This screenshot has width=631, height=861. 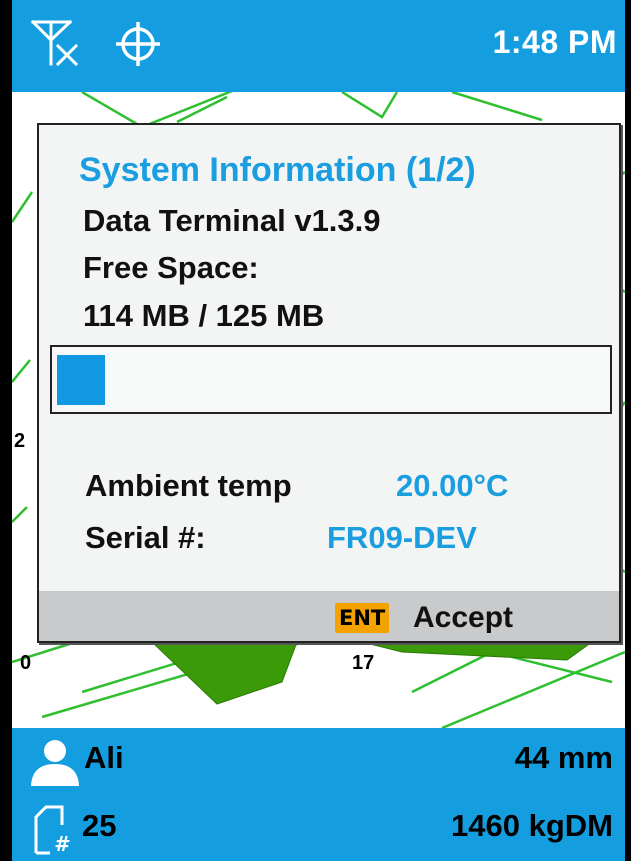 What do you see at coordinates (55, 763) in the screenshot?
I see `user-icon` at bounding box center [55, 763].